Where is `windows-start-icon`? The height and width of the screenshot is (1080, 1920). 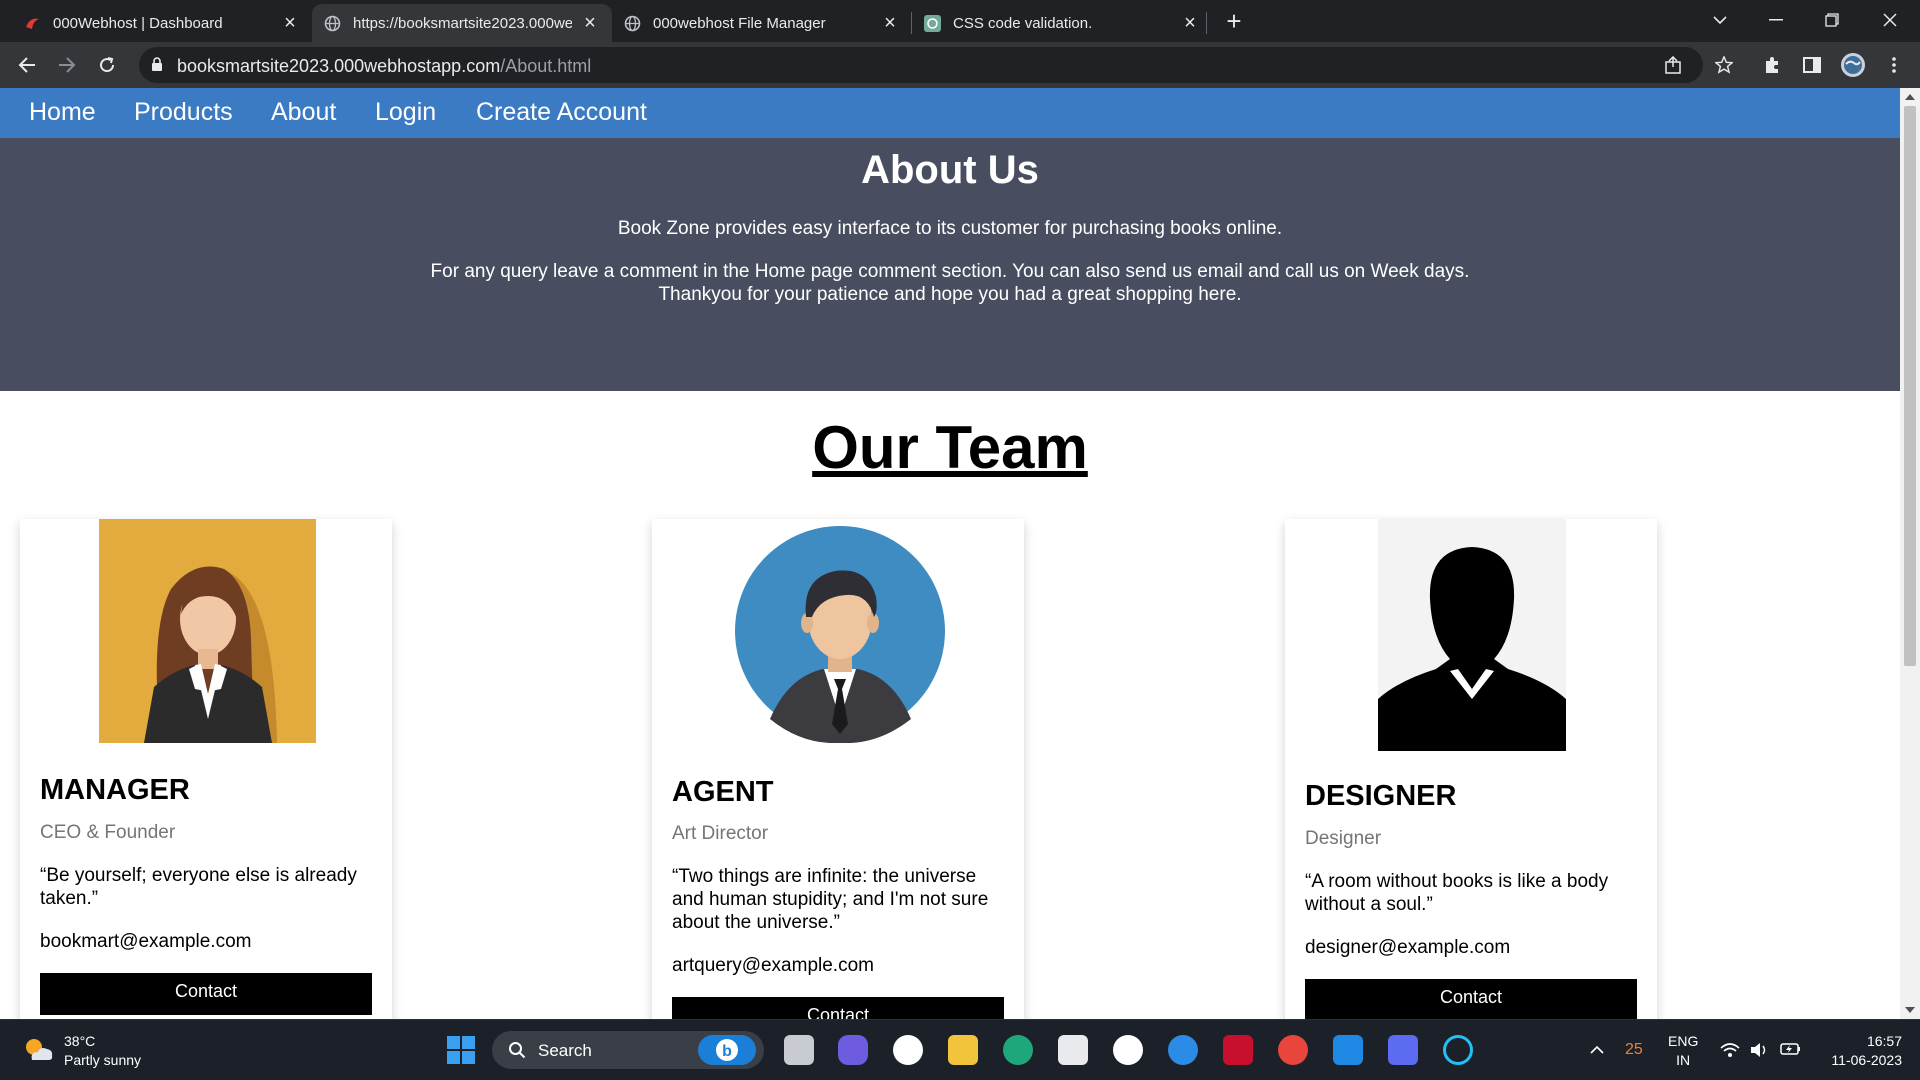 windows-start-icon is located at coordinates (461, 1050).